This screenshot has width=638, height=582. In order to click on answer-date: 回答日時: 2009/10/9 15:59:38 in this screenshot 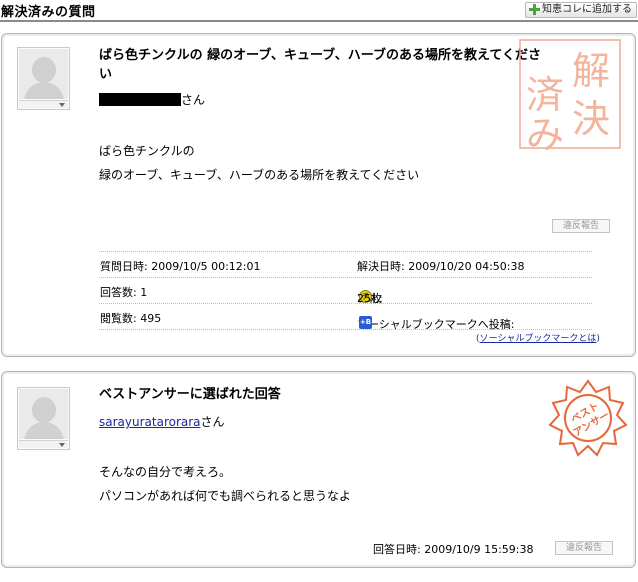, I will do `click(453, 549)`.